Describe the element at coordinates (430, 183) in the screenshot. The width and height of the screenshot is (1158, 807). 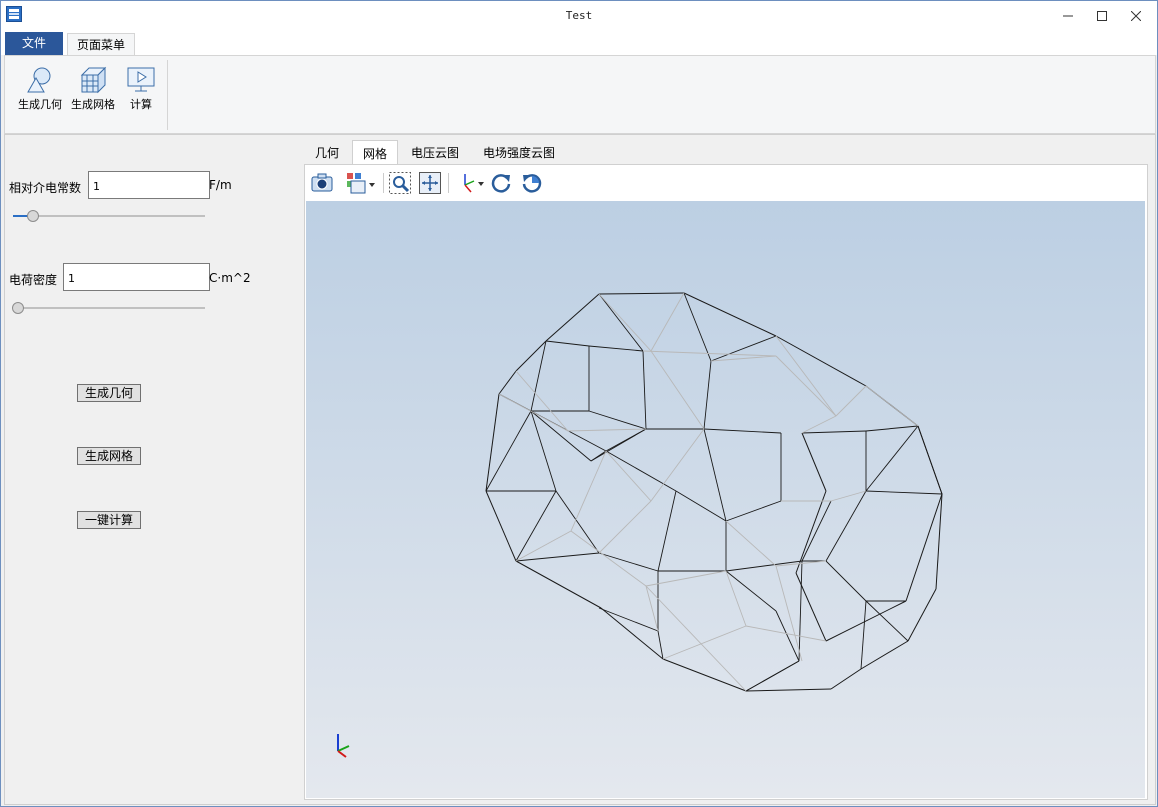
I see `fit-view-icon` at that location.